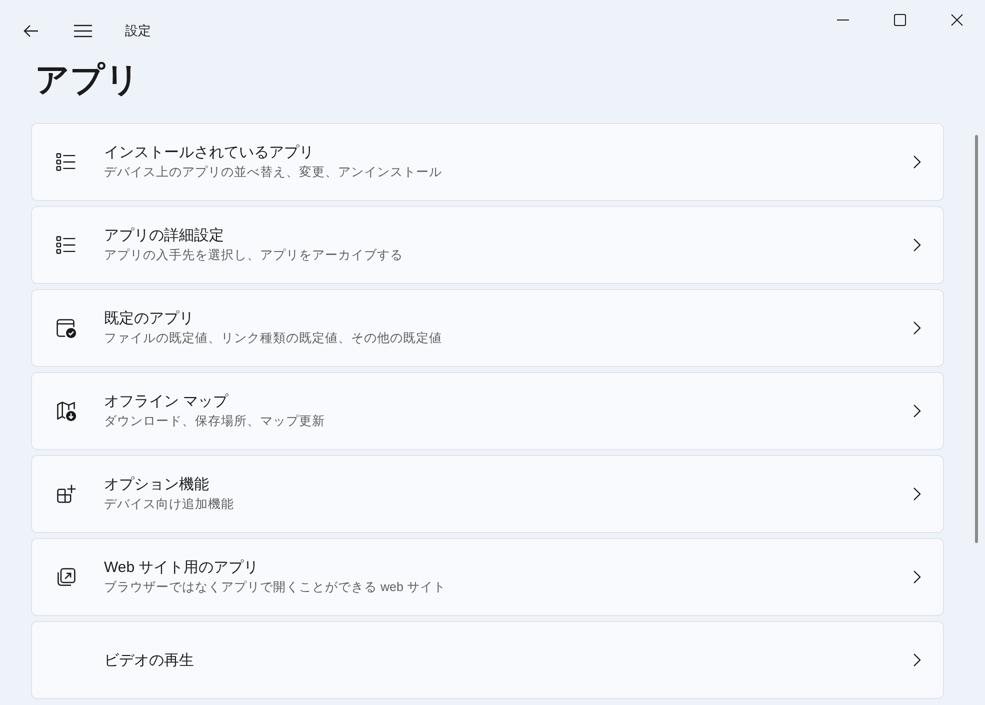  I want to click on item-title: Web サイト用のアプリ, so click(182, 567).